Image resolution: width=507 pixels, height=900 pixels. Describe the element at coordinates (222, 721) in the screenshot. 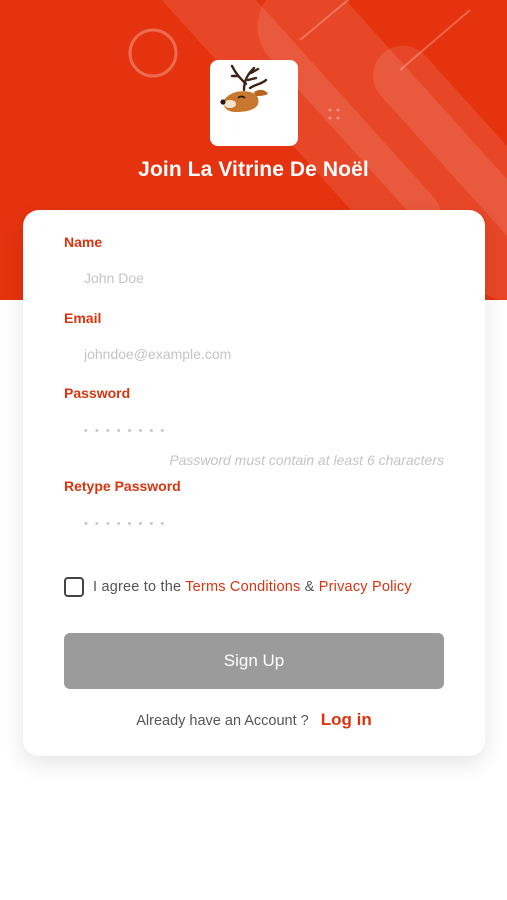

I see `have-account-text: Already have an Account ?` at that location.